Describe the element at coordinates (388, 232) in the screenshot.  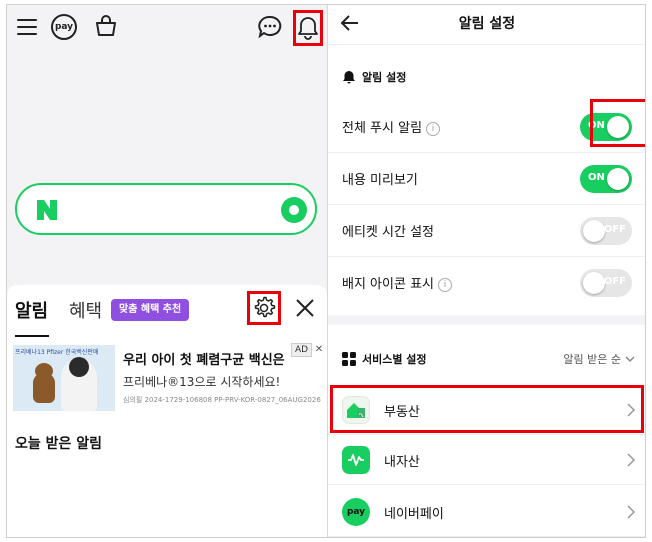
I see `row-label: 에티켓 시간 설정` at that location.